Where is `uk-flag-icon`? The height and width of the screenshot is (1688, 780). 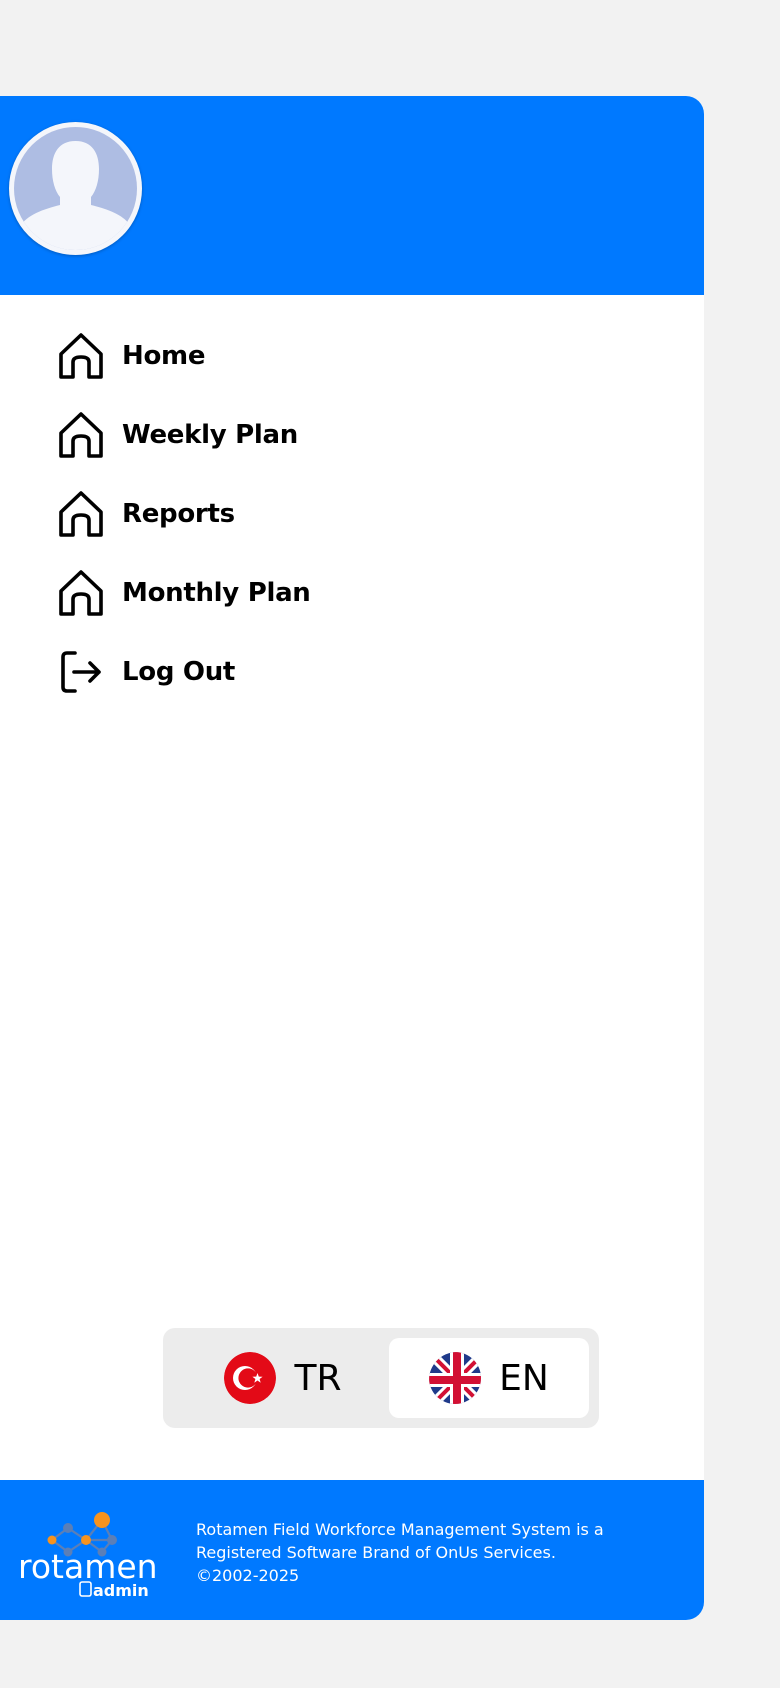
uk-flag-icon is located at coordinates (455, 1378).